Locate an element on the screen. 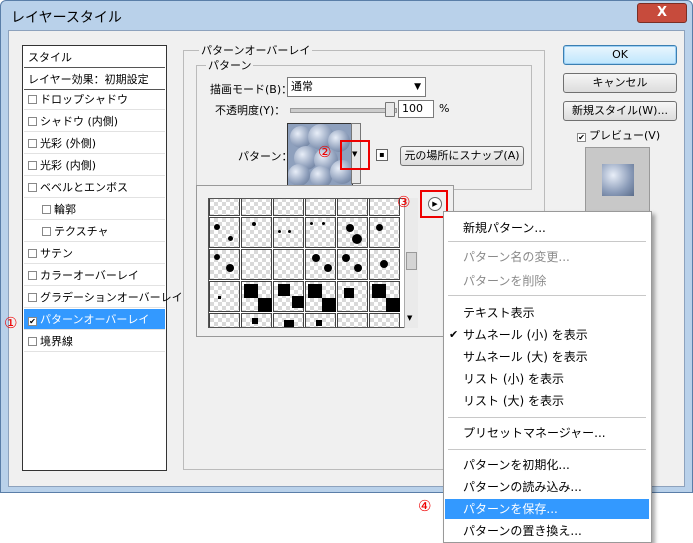 This screenshot has width=693, height=543. style-item: 輪郭 is located at coordinates (94, 209).